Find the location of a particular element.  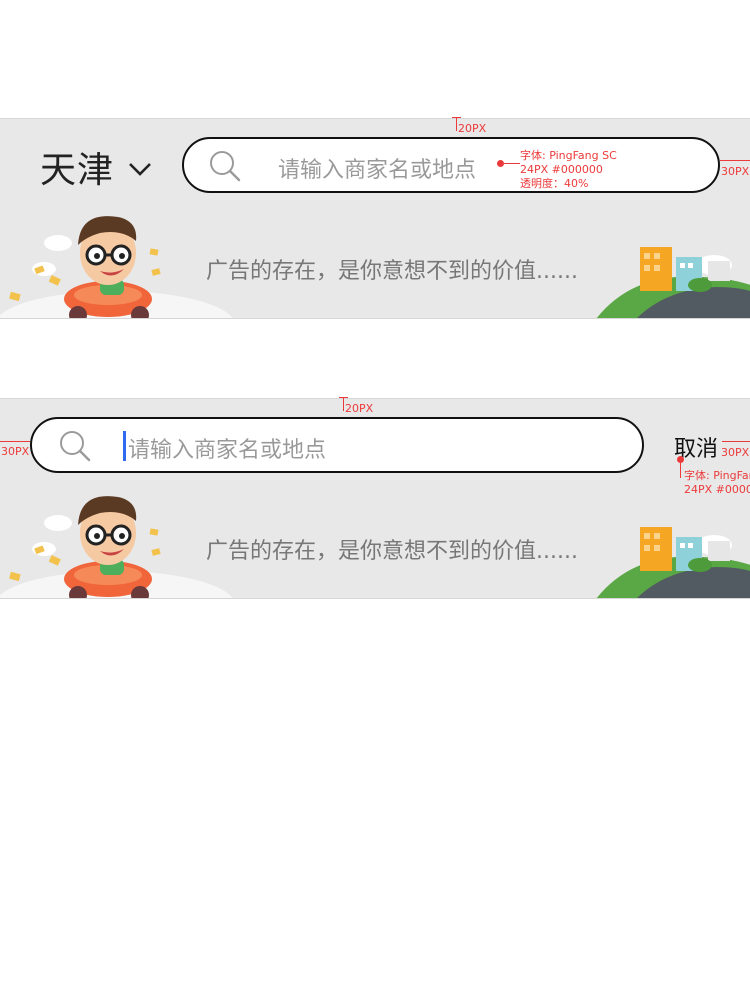

font-annotation-dot is located at coordinates (500, 163).